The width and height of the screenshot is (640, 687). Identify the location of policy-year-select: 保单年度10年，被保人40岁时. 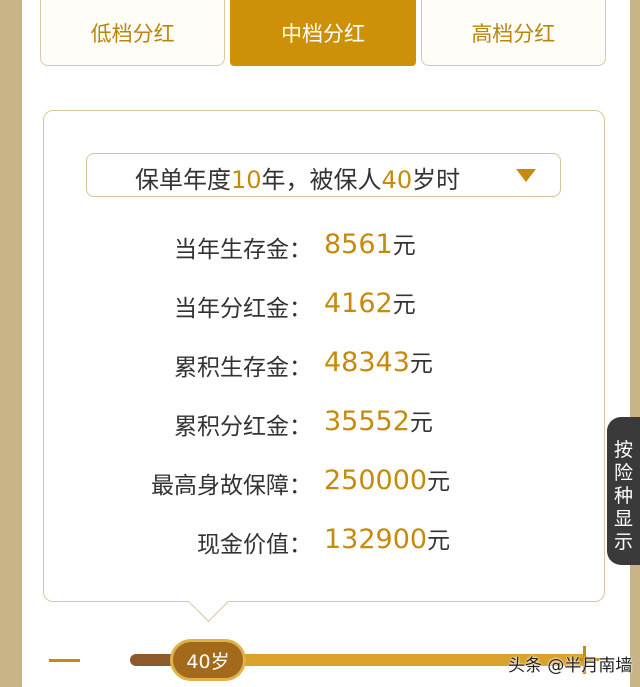
(323, 175).